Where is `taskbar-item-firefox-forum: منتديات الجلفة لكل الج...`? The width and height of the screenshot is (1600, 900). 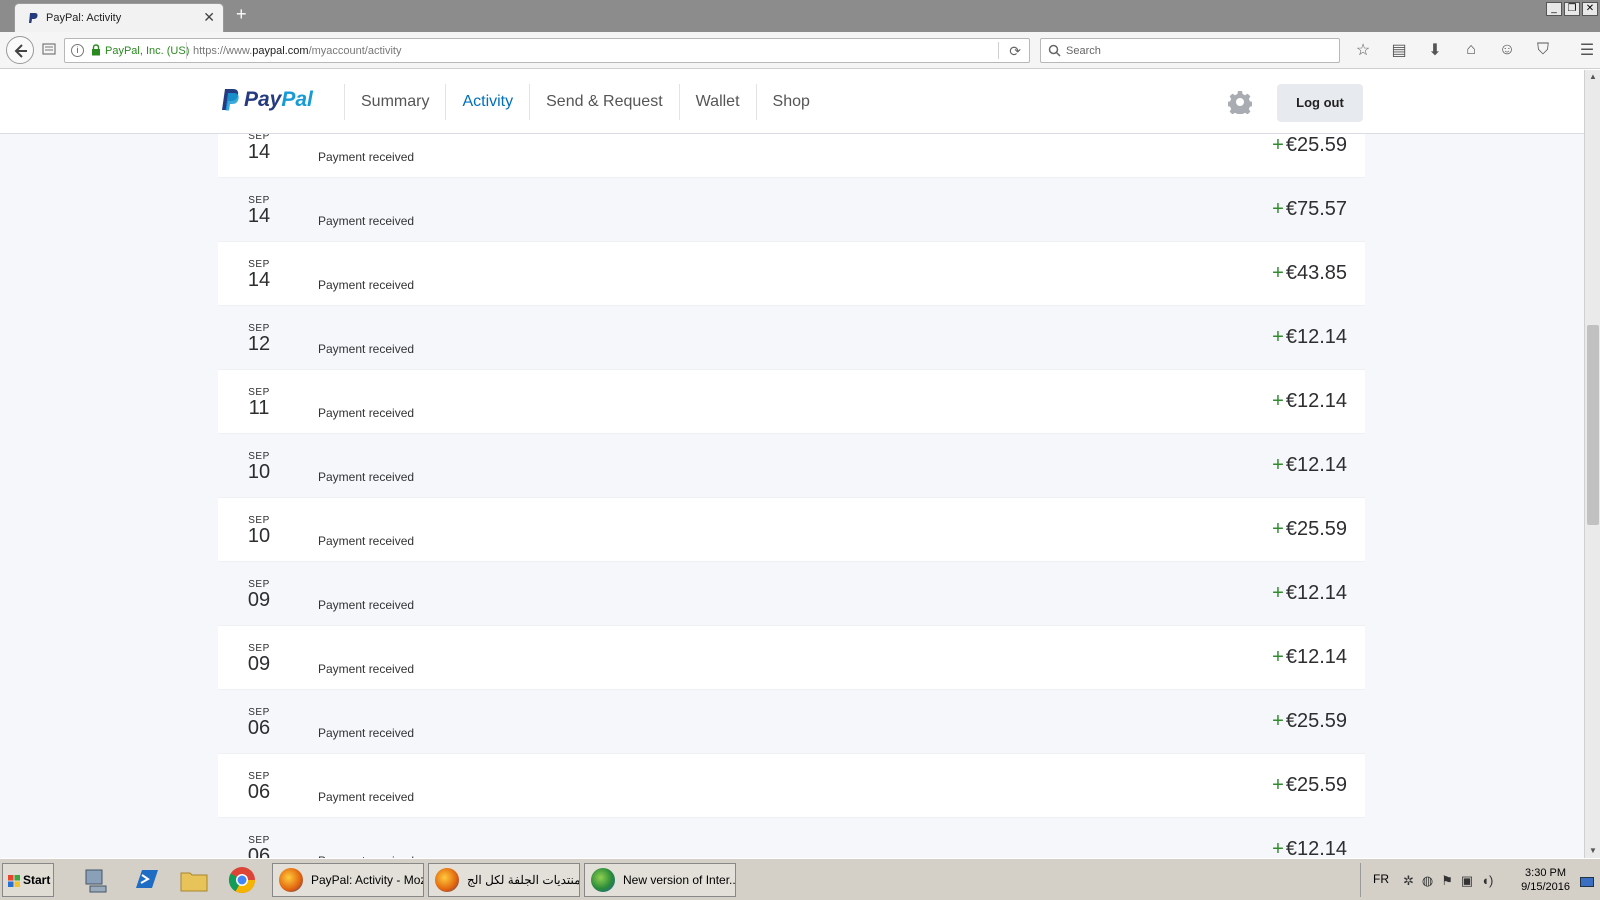 taskbar-item-firefox-forum: منتديات الجلفة لكل الج... is located at coordinates (504, 880).